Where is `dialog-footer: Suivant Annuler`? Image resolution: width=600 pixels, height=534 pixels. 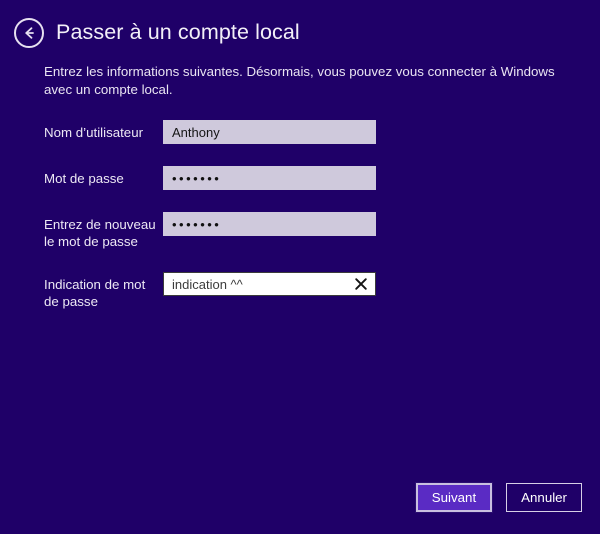 dialog-footer: Suivant Annuler is located at coordinates (300, 508).